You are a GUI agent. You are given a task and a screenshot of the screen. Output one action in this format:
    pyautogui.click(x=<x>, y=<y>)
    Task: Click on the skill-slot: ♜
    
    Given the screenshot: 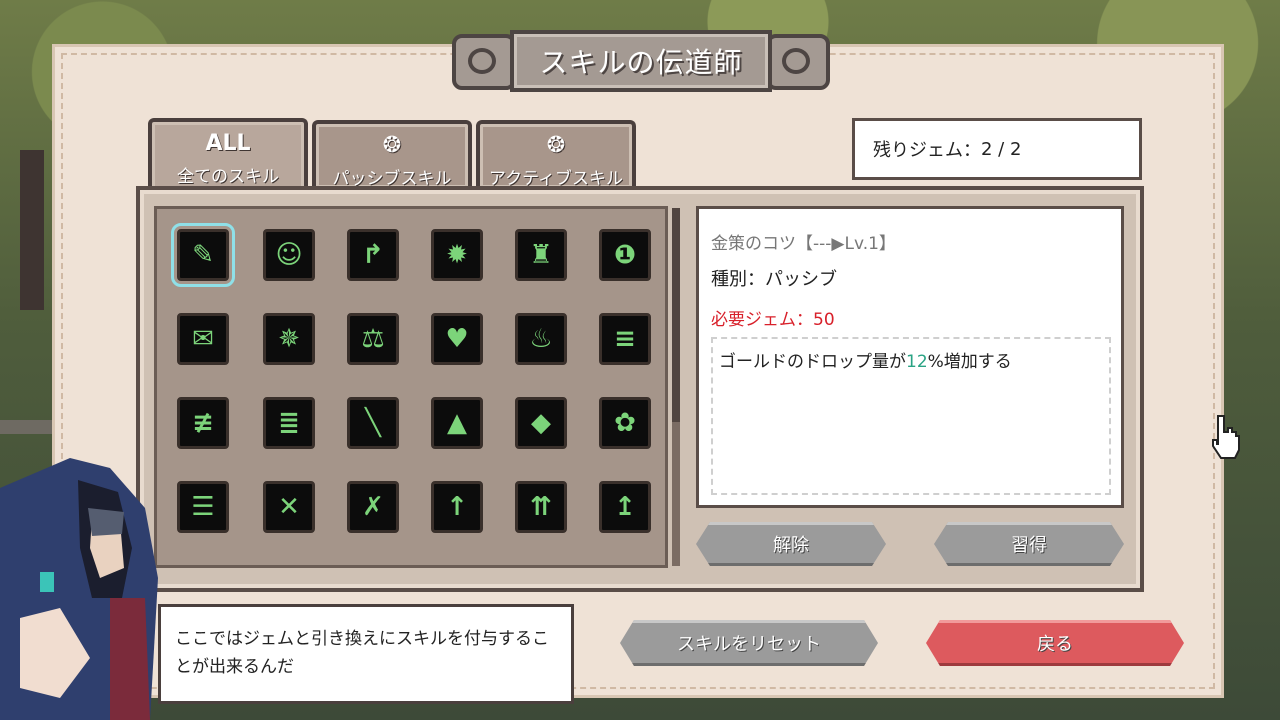 What is the action you would take?
    pyautogui.click(x=541, y=255)
    